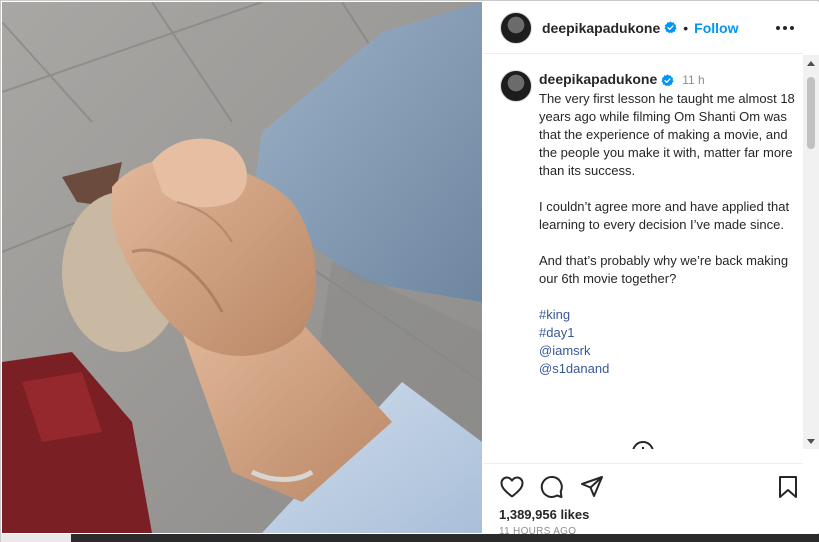 This screenshot has height=542, width=819. Describe the element at coordinates (668, 333) in the screenshot. I see `hashtag-link: #day1` at that location.